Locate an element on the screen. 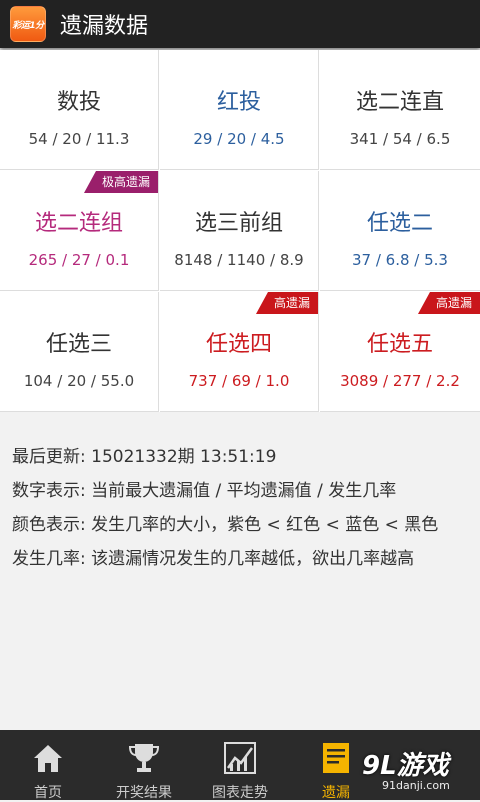 The width and height of the screenshot is (480, 802). app-logo-icon: 彩运1分 is located at coordinates (28, 24).